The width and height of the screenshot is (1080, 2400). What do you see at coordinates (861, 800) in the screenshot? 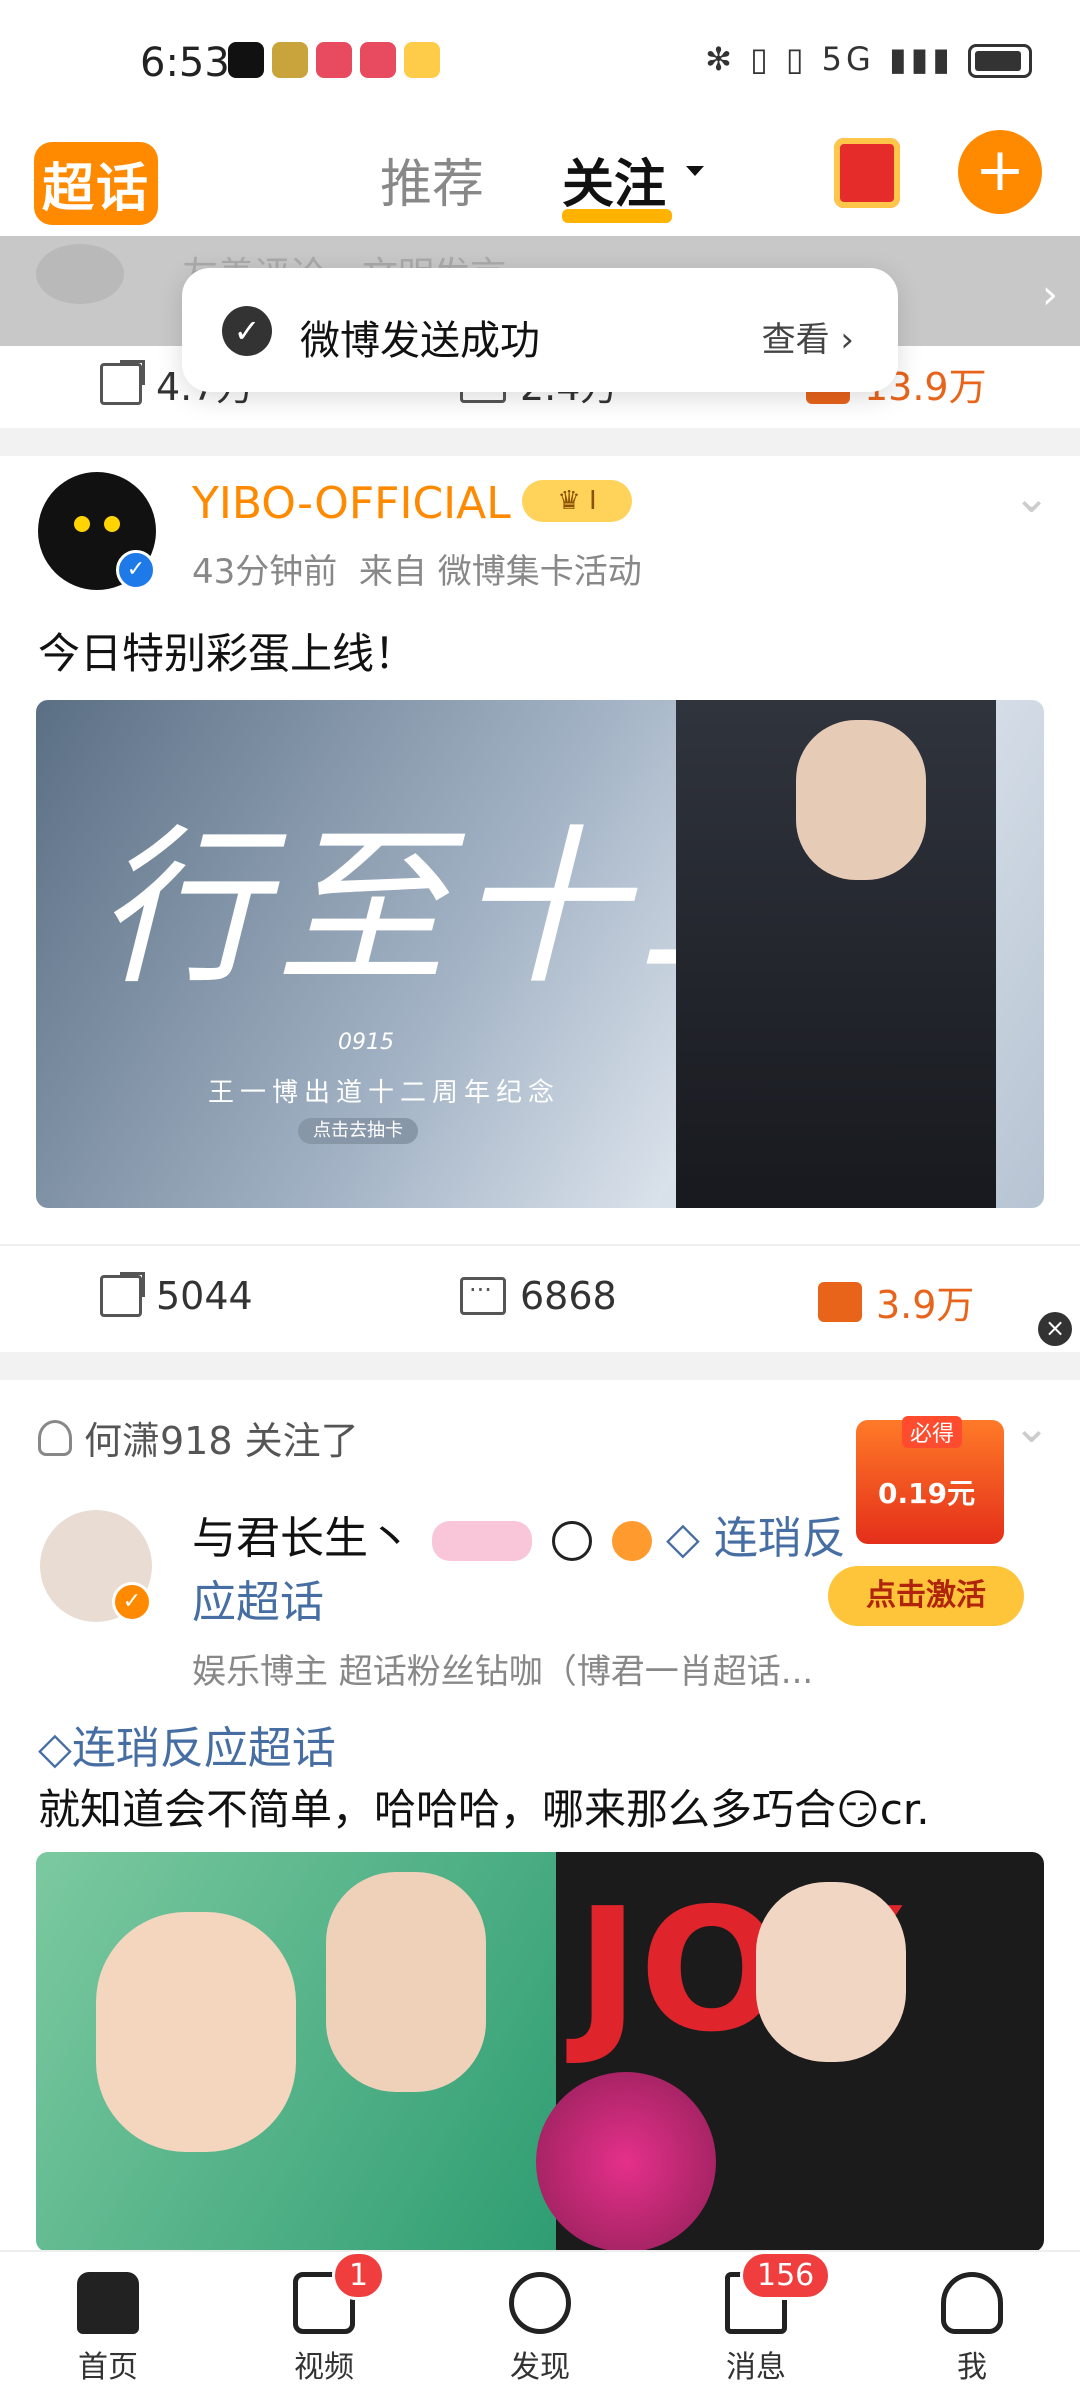
I see `image-face` at bounding box center [861, 800].